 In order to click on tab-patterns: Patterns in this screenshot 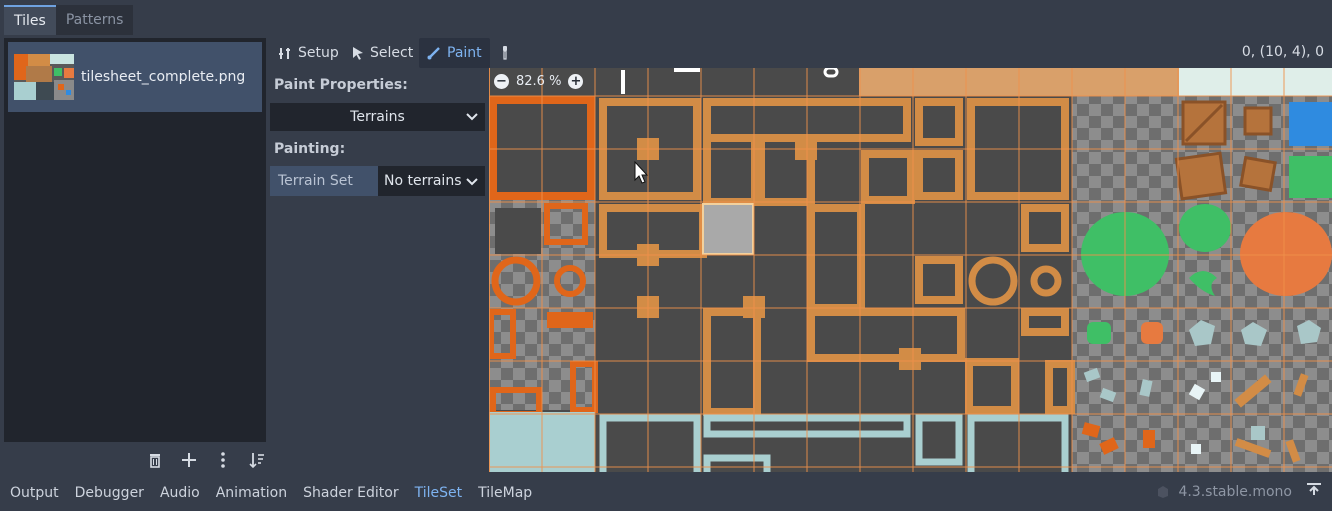, I will do `click(94, 20)`.